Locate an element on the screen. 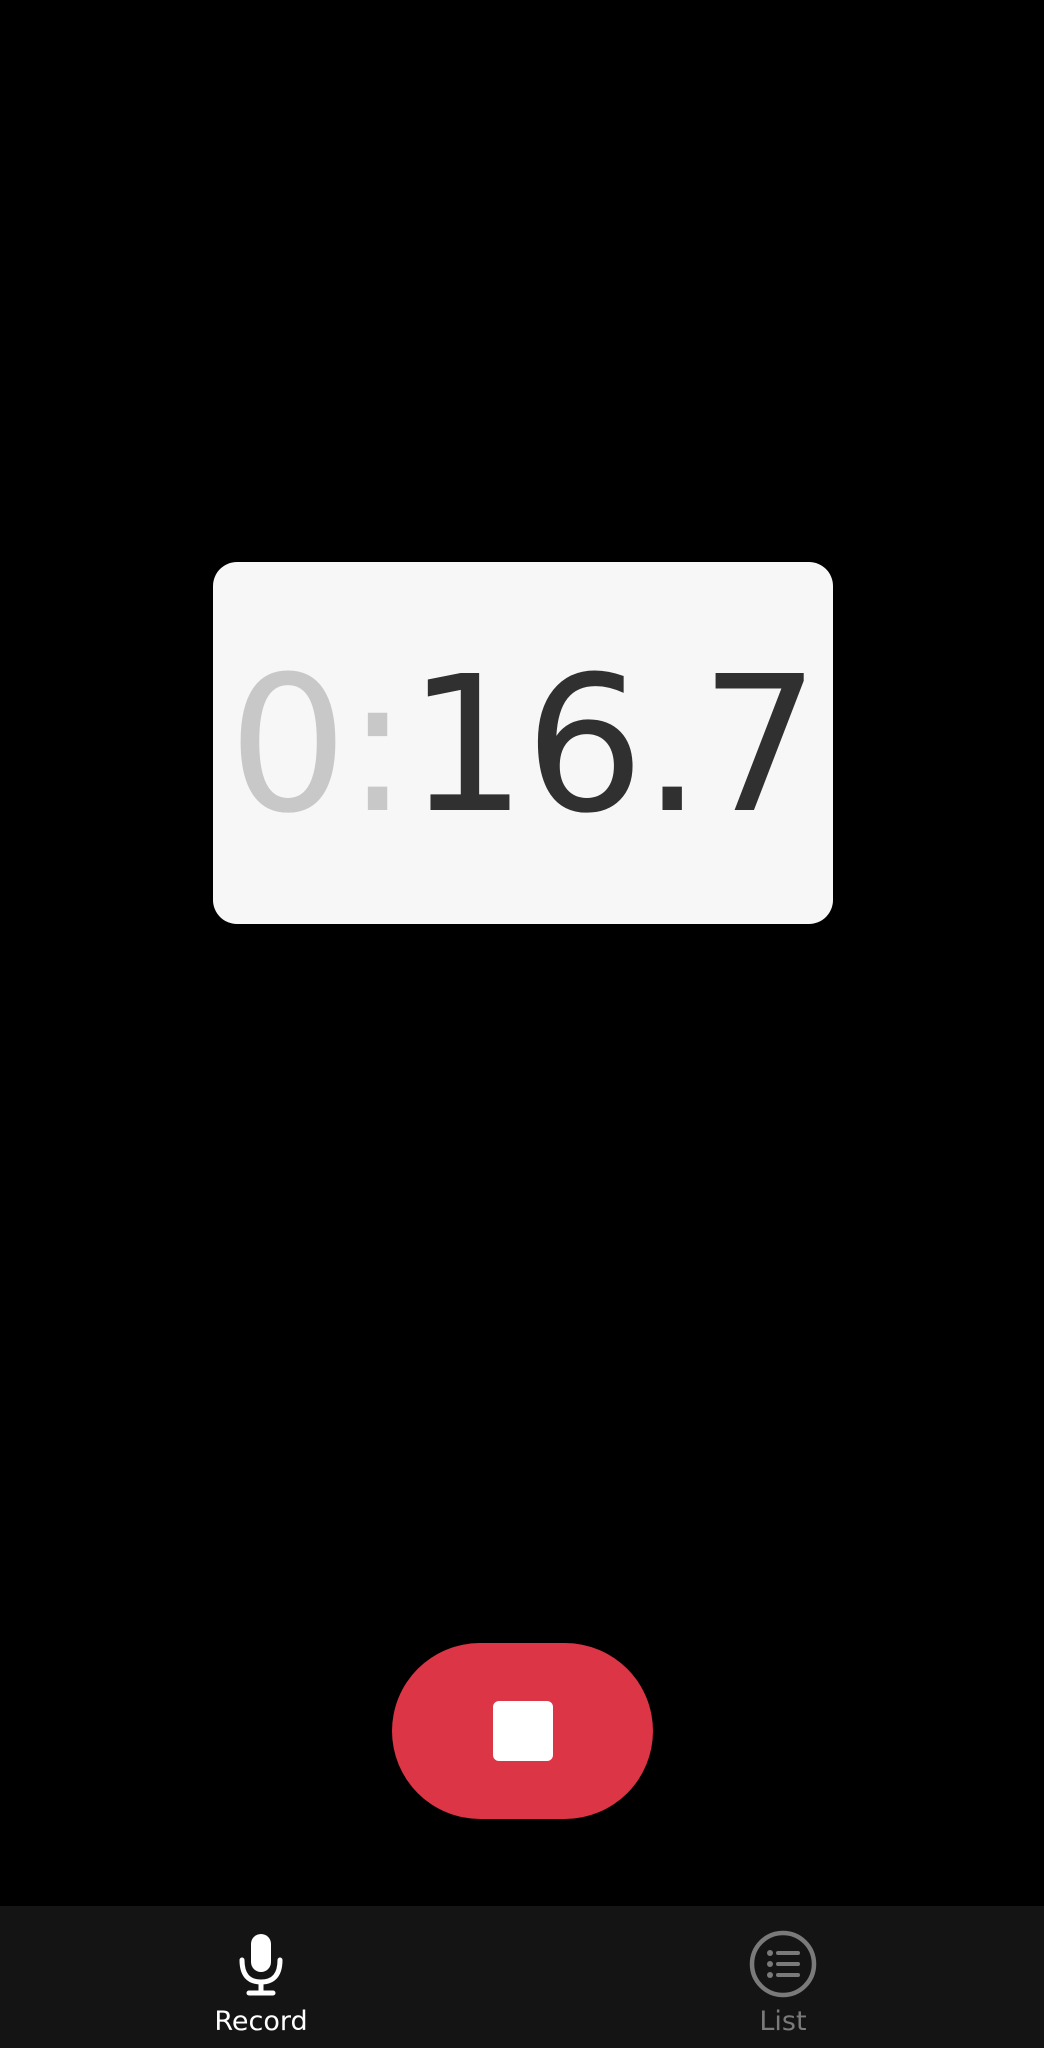 The width and height of the screenshot is (1044, 2048). timer-minutes: 0: is located at coordinates (318, 745).